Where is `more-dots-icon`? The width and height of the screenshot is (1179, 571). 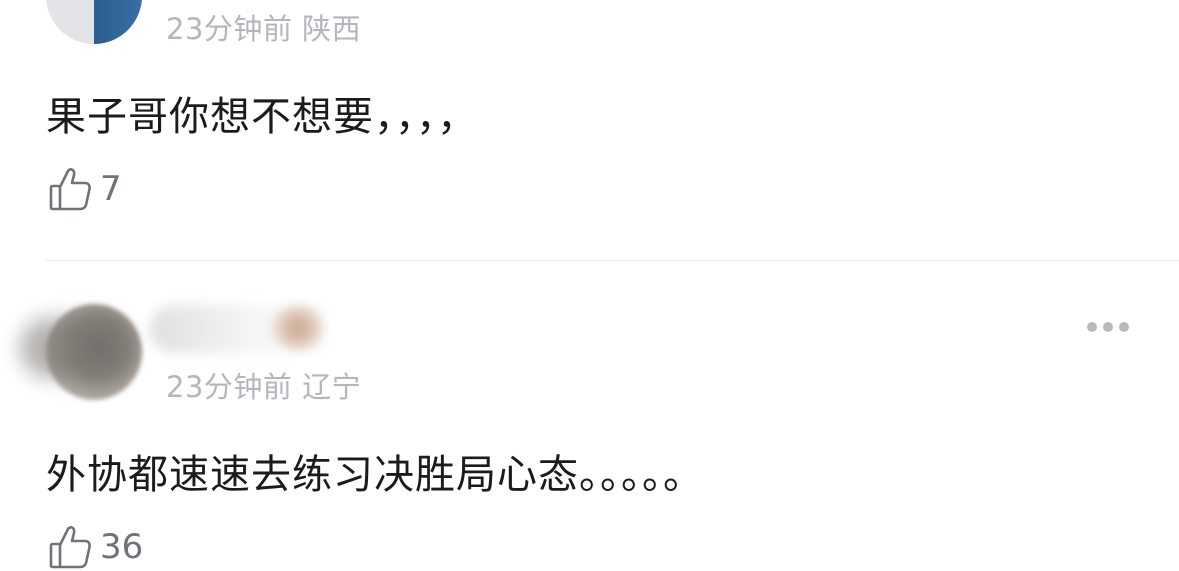
more-dots-icon is located at coordinates (1108, 327).